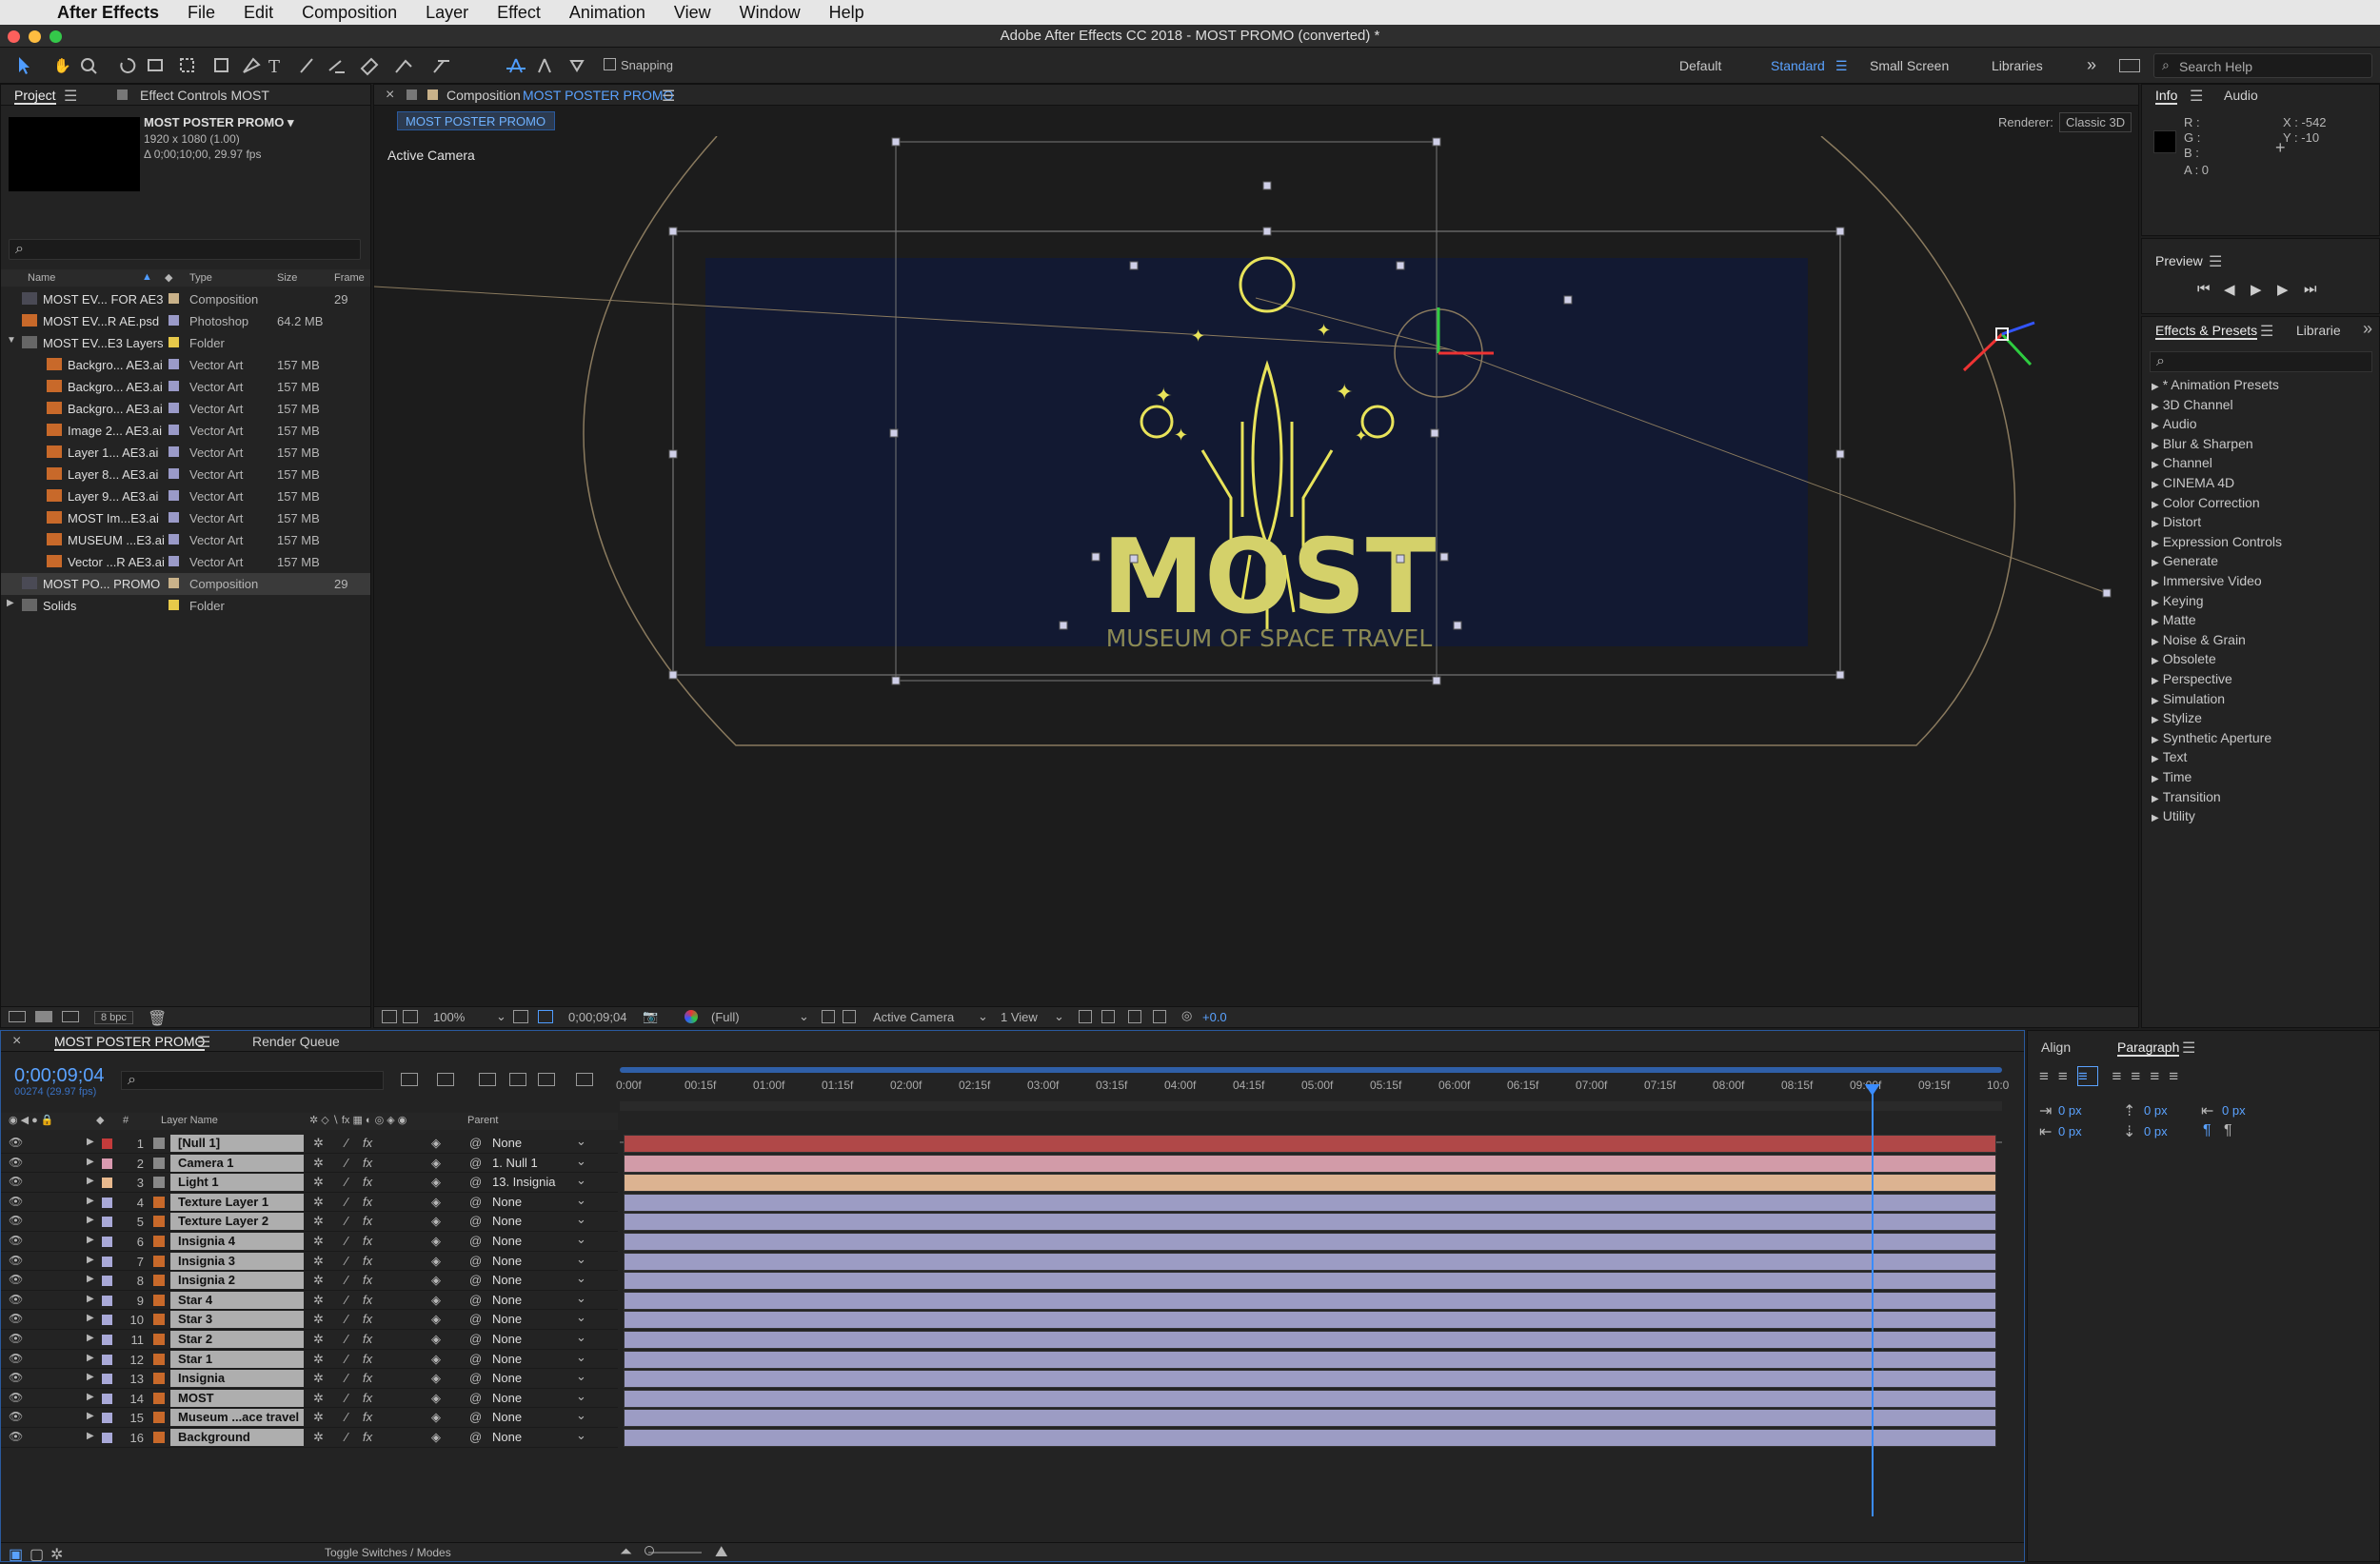 This screenshot has height=1564, width=2380. What do you see at coordinates (185, 343) in the screenshot?
I see `project-item: ▼ MOST EV...E3 Layers Folder` at bounding box center [185, 343].